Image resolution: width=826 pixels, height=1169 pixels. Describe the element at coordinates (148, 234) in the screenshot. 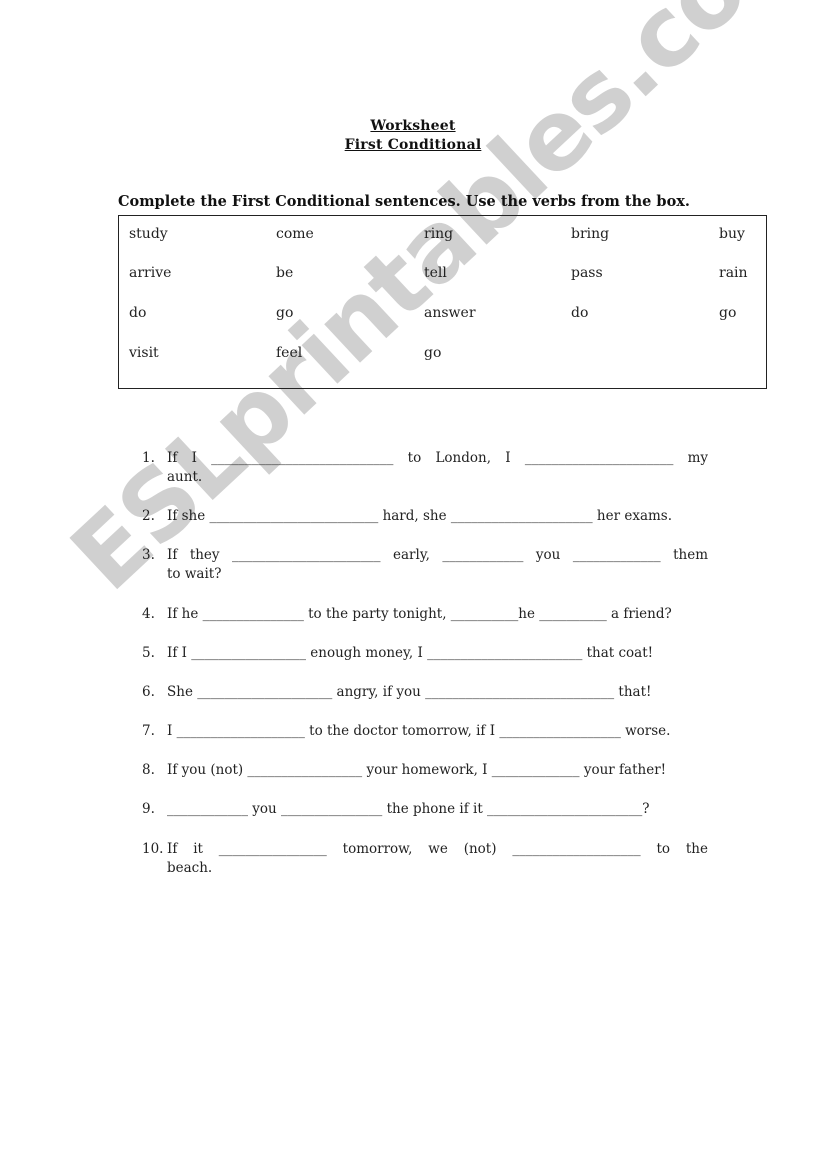

I see `verb-word: study` at that location.